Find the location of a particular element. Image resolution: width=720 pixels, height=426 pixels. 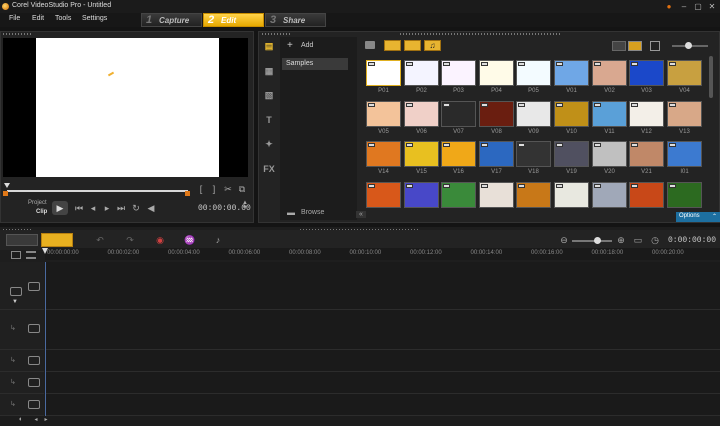

voice-track is located at coordinates (382, 383).